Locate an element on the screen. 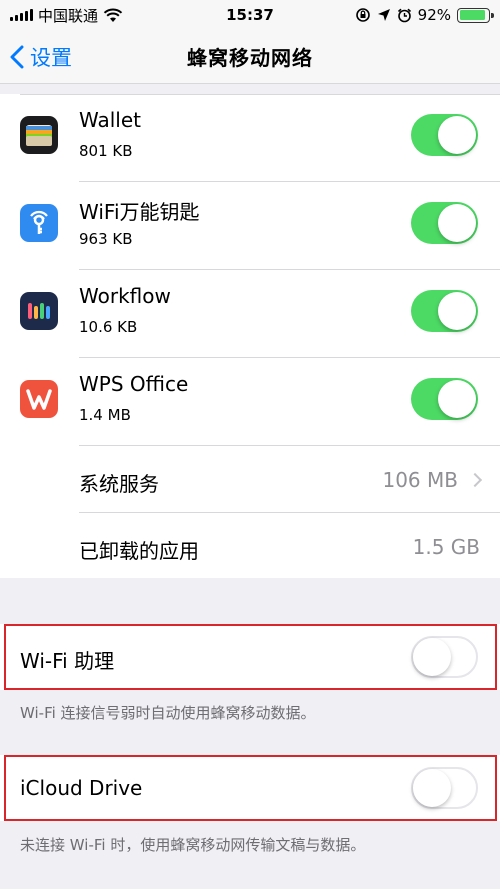 This screenshot has height=889, width=500. wallet-cellular-toggle is located at coordinates (444, 135).